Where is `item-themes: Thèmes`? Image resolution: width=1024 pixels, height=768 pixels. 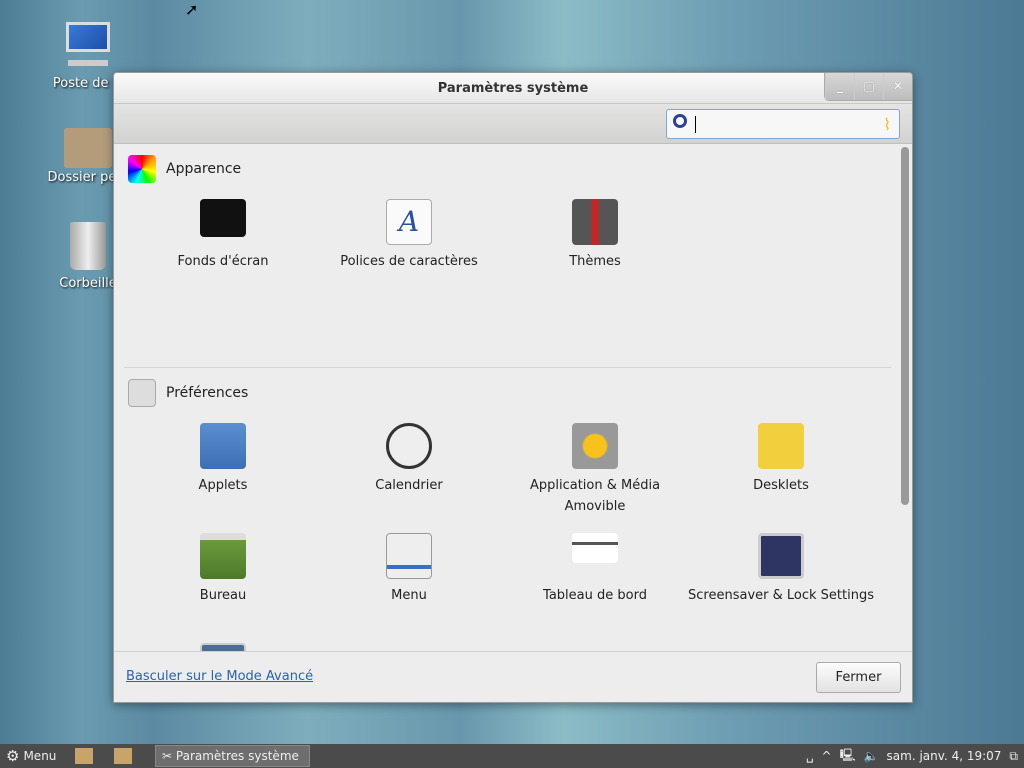
item-themes: Thèmes is located at coordinates (595, 235).